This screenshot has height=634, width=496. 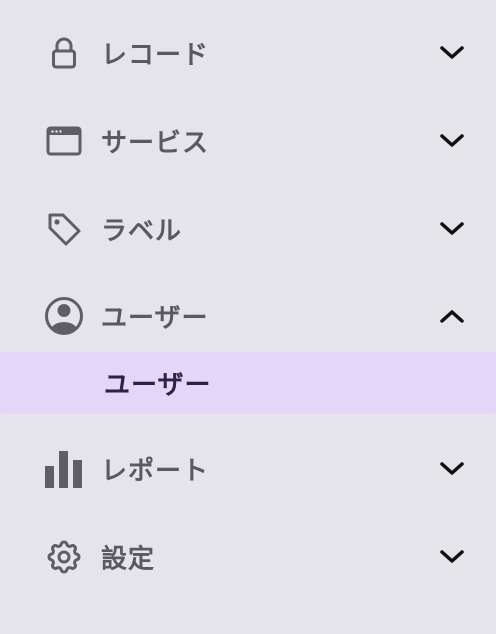 I want to click on nav-item-label: ラベル, so click(x=142, y=231).